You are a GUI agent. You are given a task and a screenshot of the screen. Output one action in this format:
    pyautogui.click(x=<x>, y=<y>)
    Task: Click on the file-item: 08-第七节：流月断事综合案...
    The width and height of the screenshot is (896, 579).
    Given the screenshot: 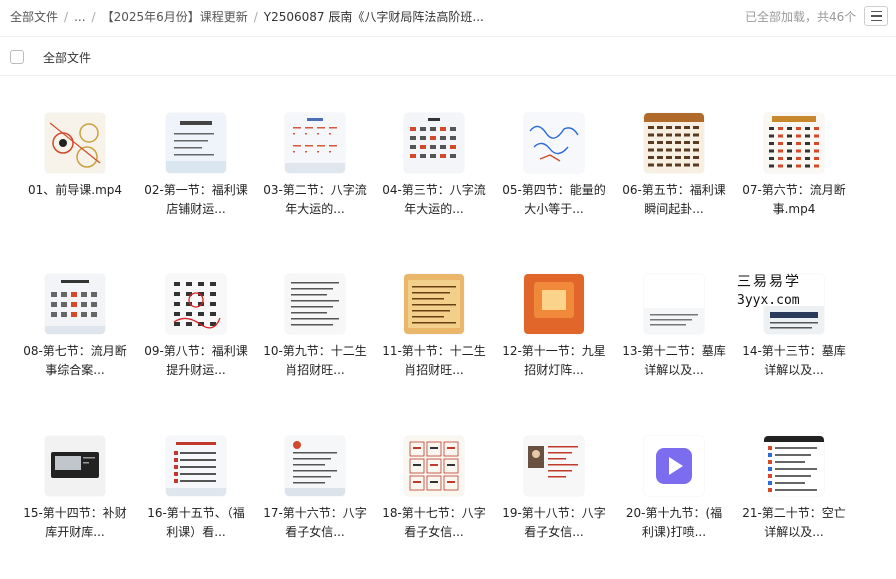 What is the action you would take?
    pyautogui.click(x=75, y=327)
    